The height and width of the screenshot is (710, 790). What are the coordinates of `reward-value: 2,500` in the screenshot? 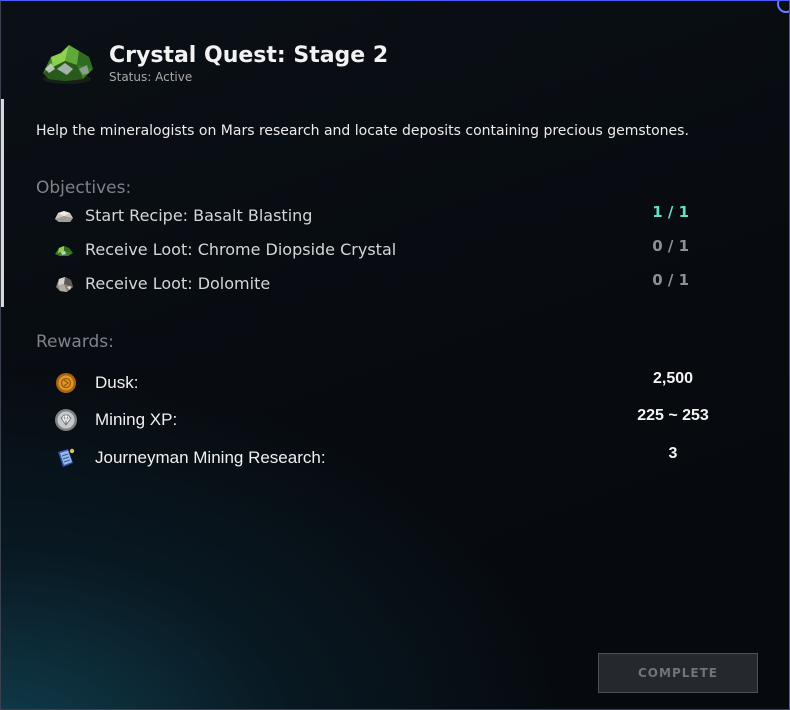 It's located at (673, 378).